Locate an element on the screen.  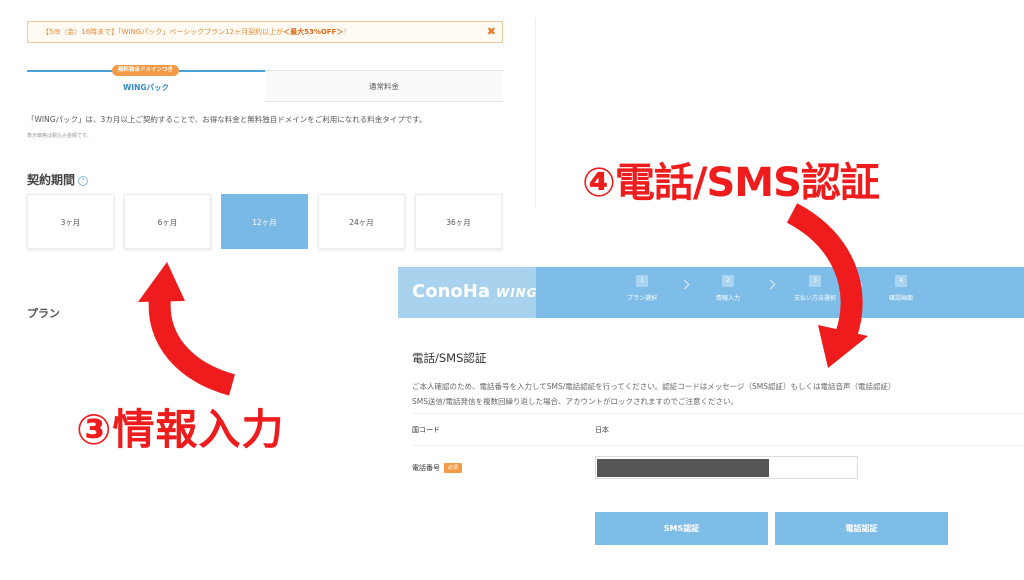
logo-sub-text: WING is located at coordinates (516, 293).